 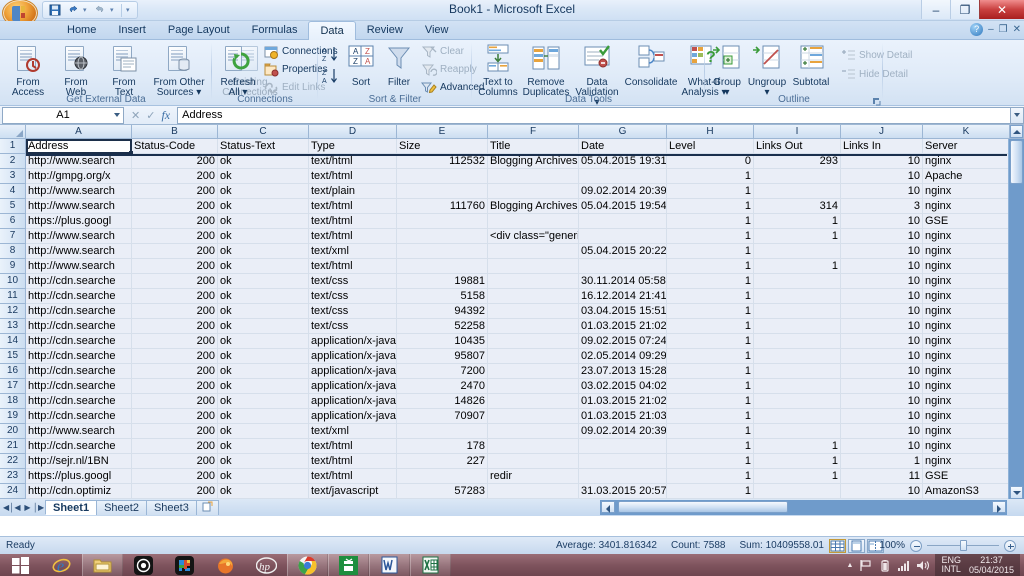 What do you see at coordinates (79, 281) in the screenshot?
I see `cell-A10: http://cdn.searche` at bounding box center [79, 281].